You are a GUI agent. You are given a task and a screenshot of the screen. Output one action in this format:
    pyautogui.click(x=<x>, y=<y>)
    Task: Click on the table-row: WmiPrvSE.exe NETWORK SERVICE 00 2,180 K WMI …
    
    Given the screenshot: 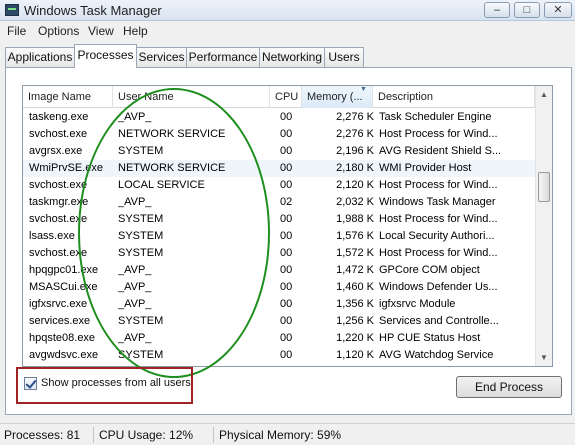 What is the action you would take?
    pyautogui.click(x=279, y=168)
    